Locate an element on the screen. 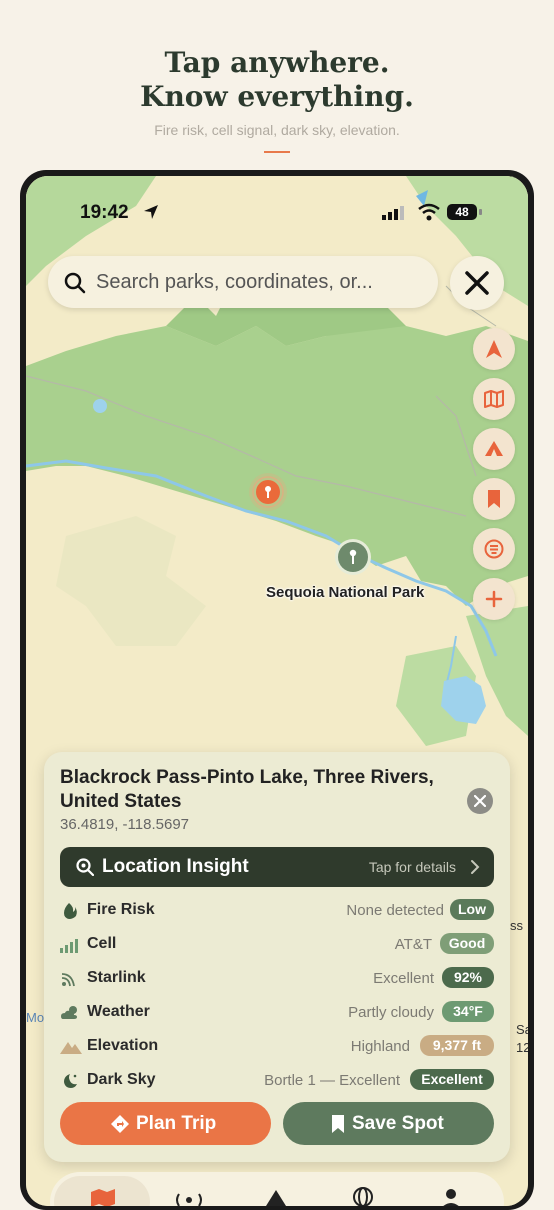 Image resolution: width=554 pixels, height=1210 pixels. row-value: Partly cloudy is located at coordinates (391, 1012).